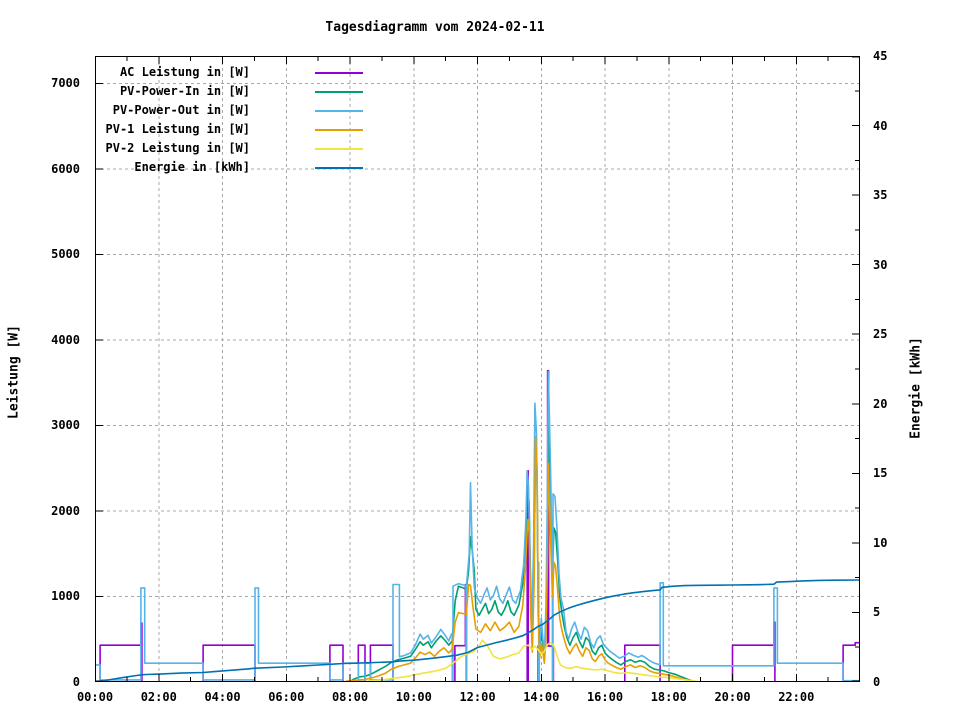 The width and height of the screenshot is (960, 720). What do you see at coordinates (732, 697) in the screenshot?
I see `x-tick-label: 20:00` at bounding box center [732, 697].